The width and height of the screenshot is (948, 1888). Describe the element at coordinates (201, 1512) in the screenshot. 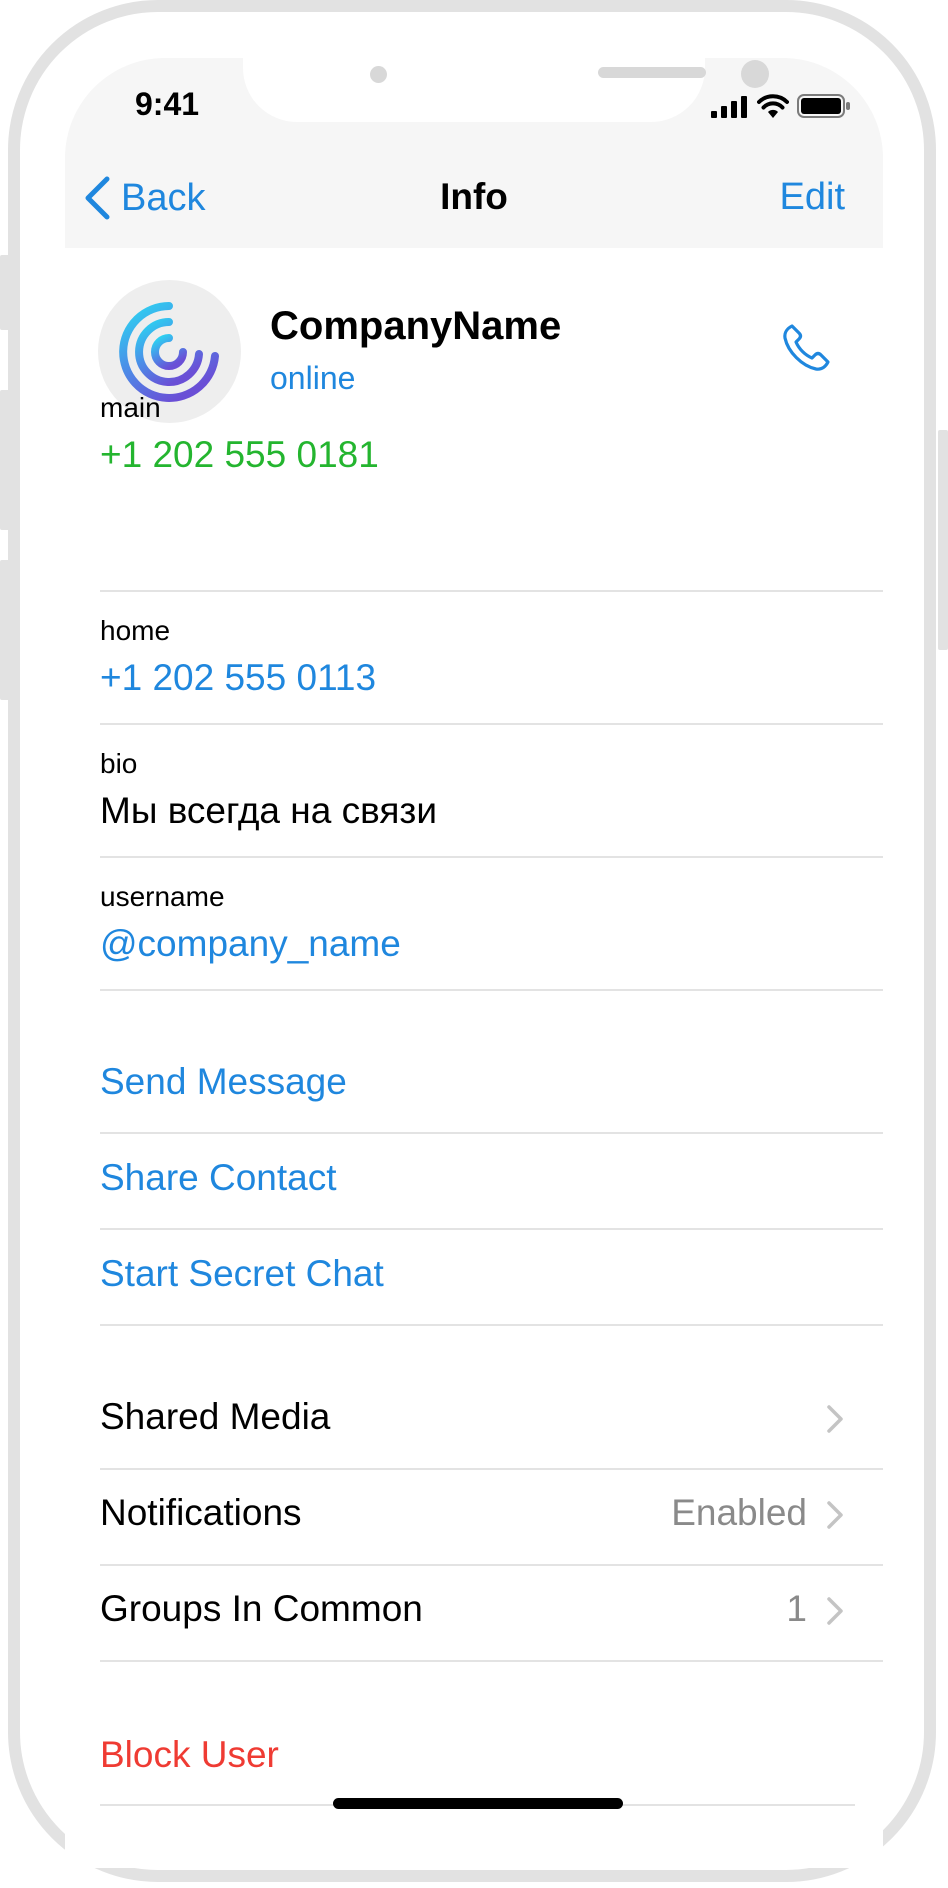

I see `menu-title: Notifications` at that location.